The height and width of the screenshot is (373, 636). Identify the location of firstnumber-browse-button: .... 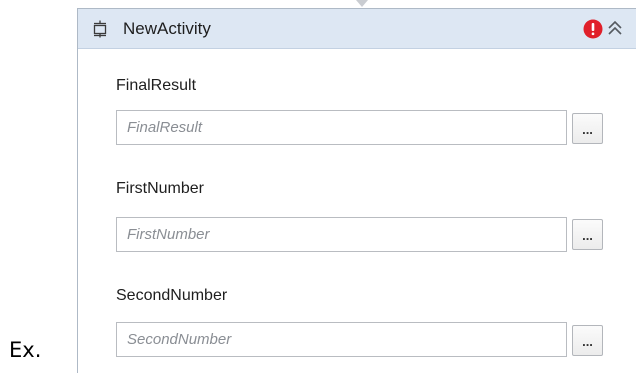
(587, 234).